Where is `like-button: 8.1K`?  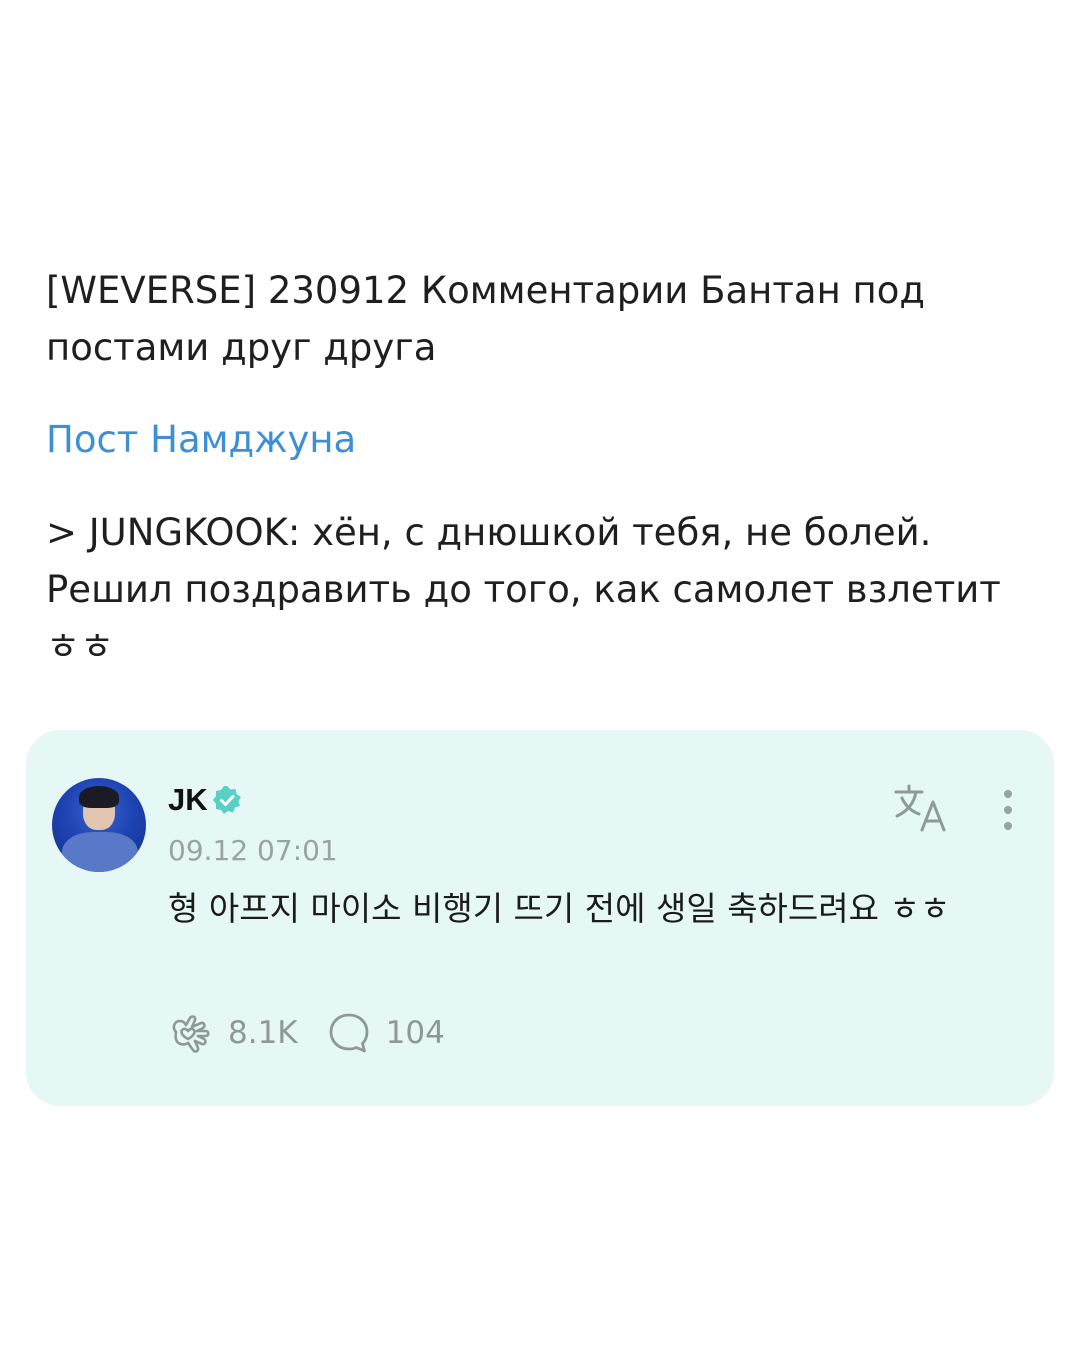 like-button: 8.1K is located at coordinates (233, 1033).